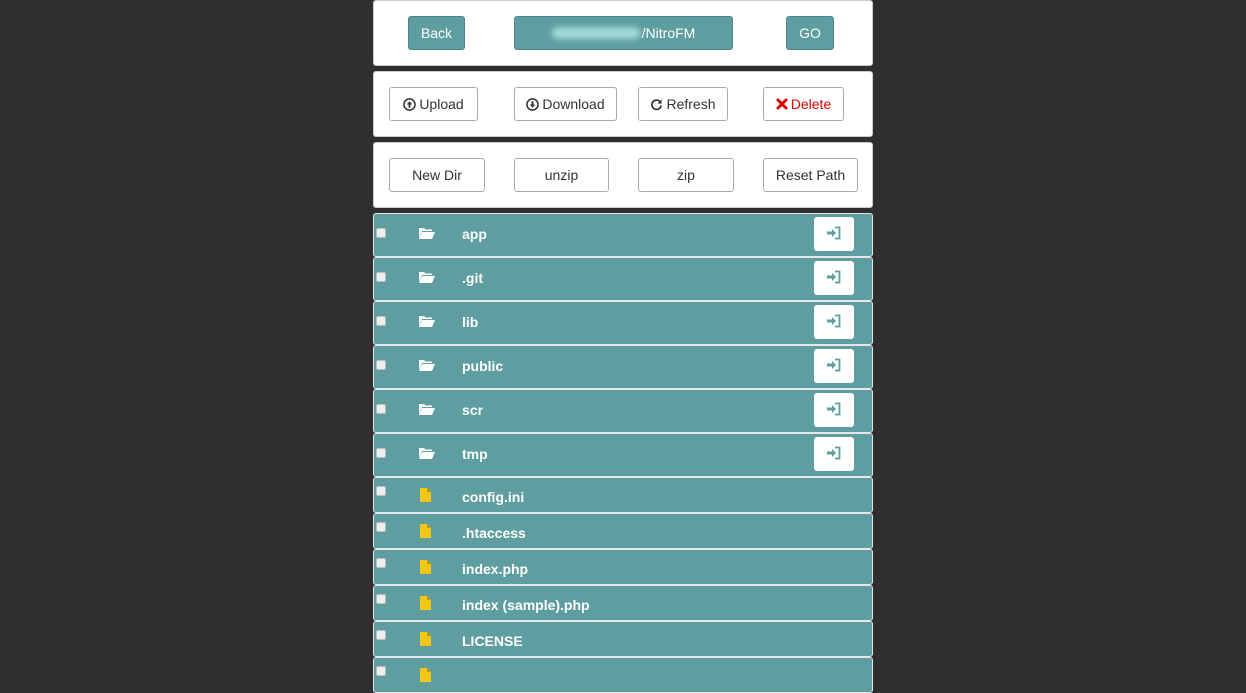  Describe the element at coordinates (474, 234) in the screenshot. I see `folder-name: app` at that location.